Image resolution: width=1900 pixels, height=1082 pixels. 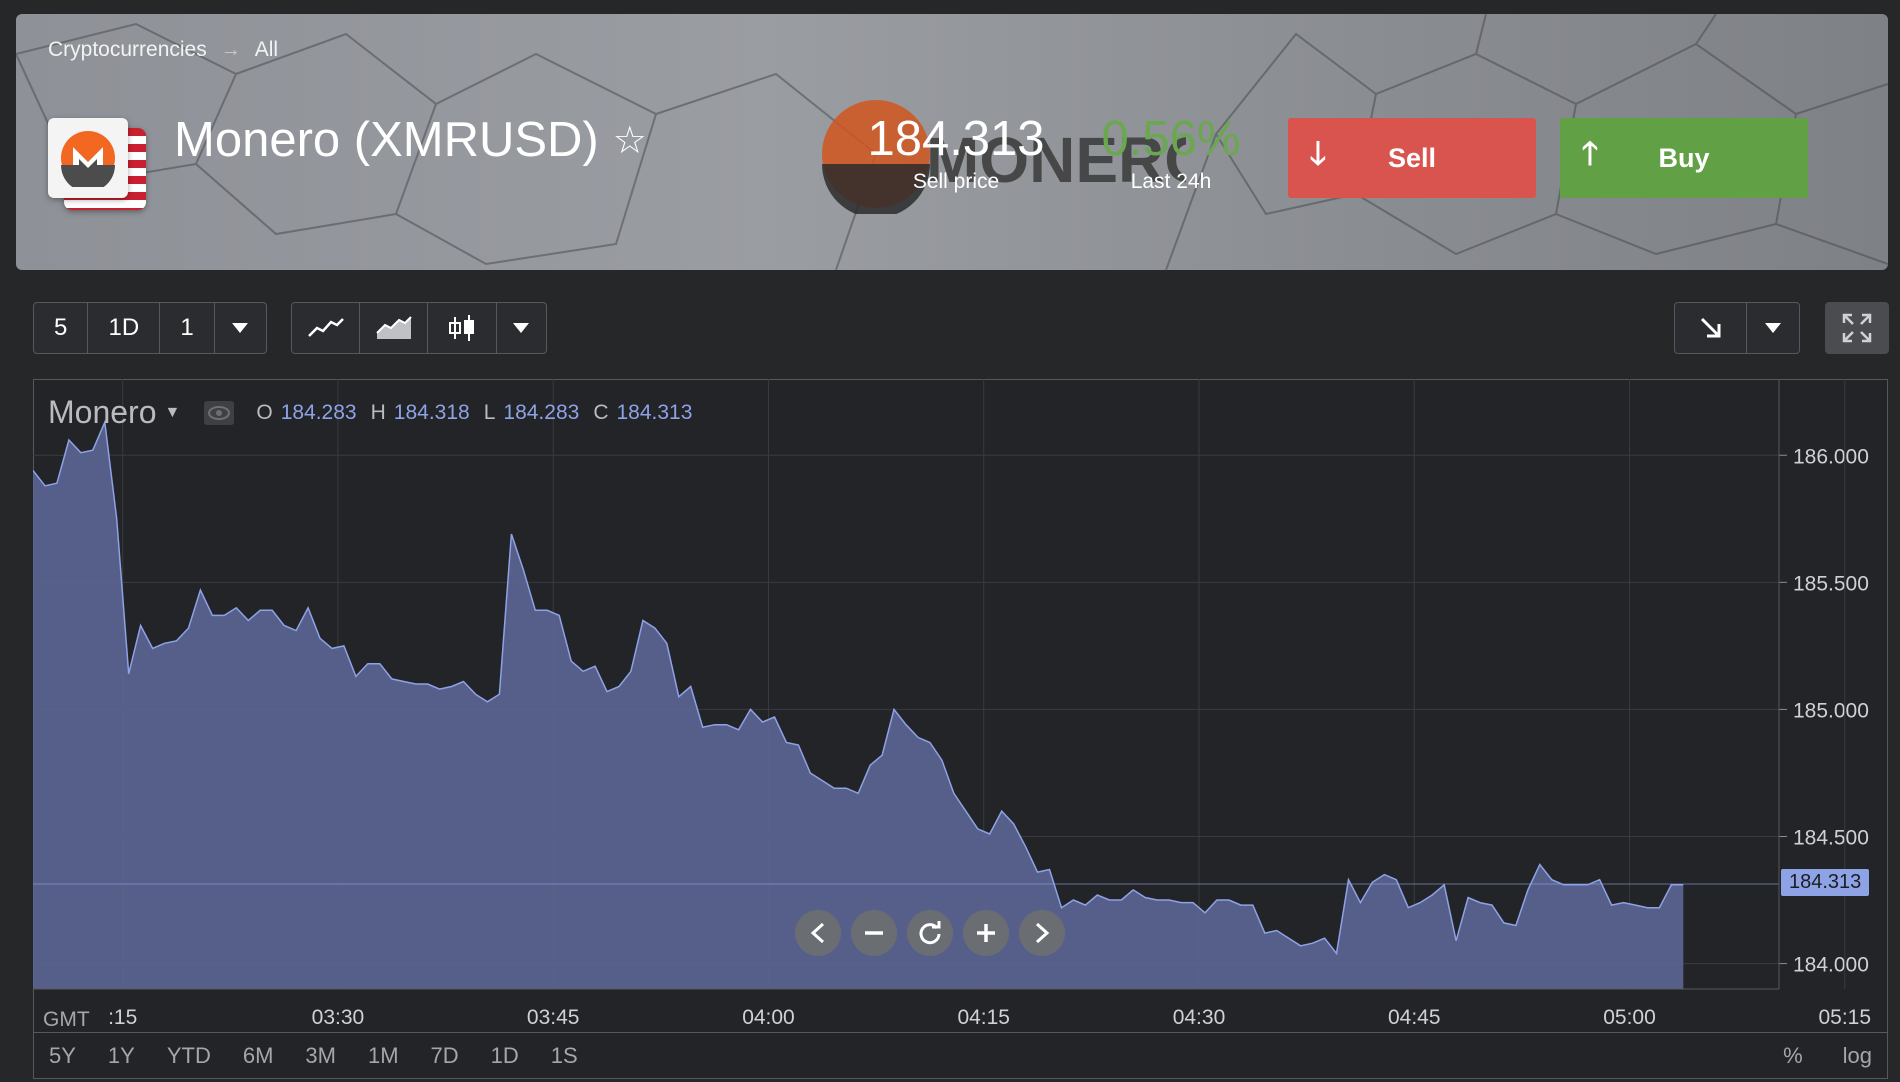 I want to click on change-value: 0.56%, so click(x=1171, y=139).